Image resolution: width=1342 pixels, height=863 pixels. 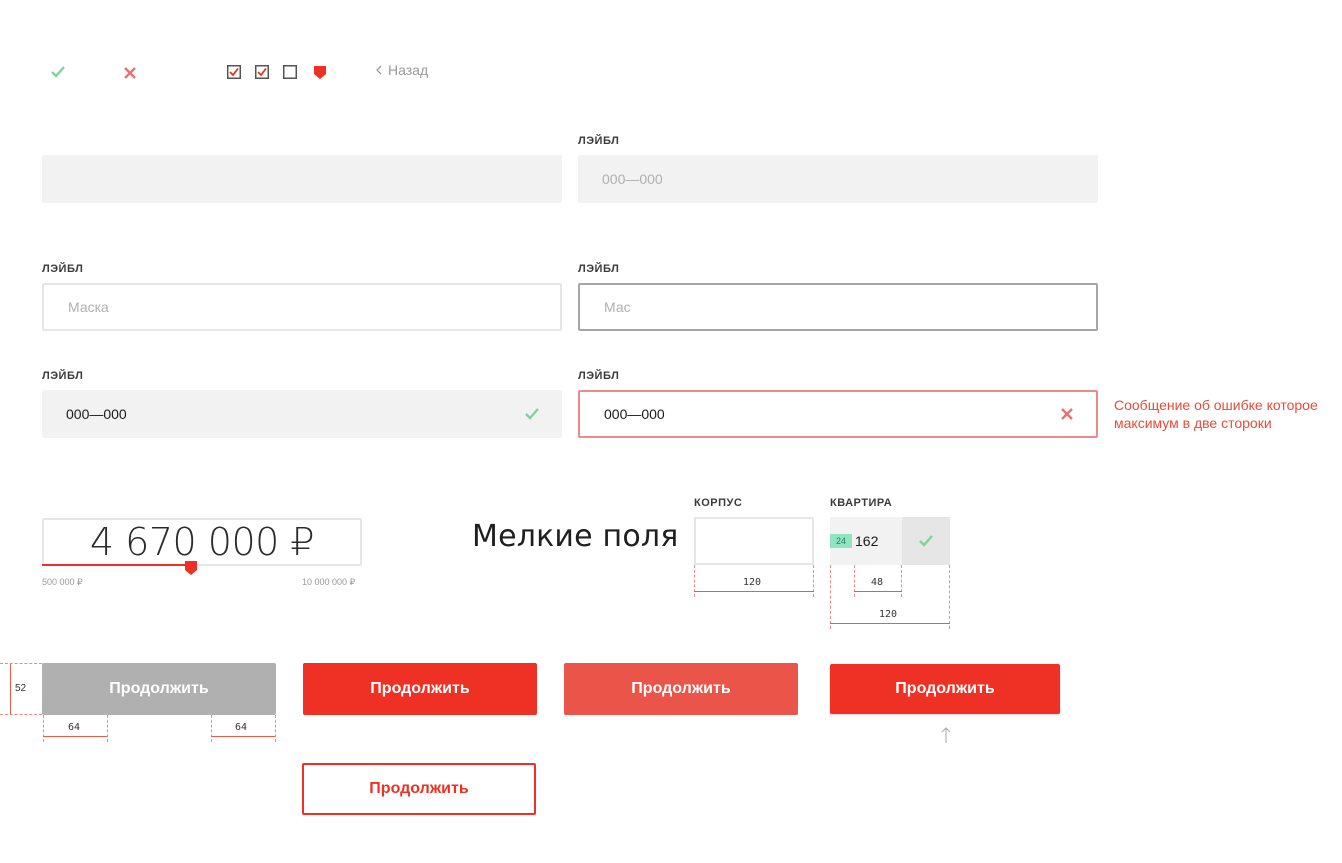 What do you see at coordinates (419, 789) in the screenshot?
I see `continue-button-outline: Продолжить` at bounding box center [419, 789].